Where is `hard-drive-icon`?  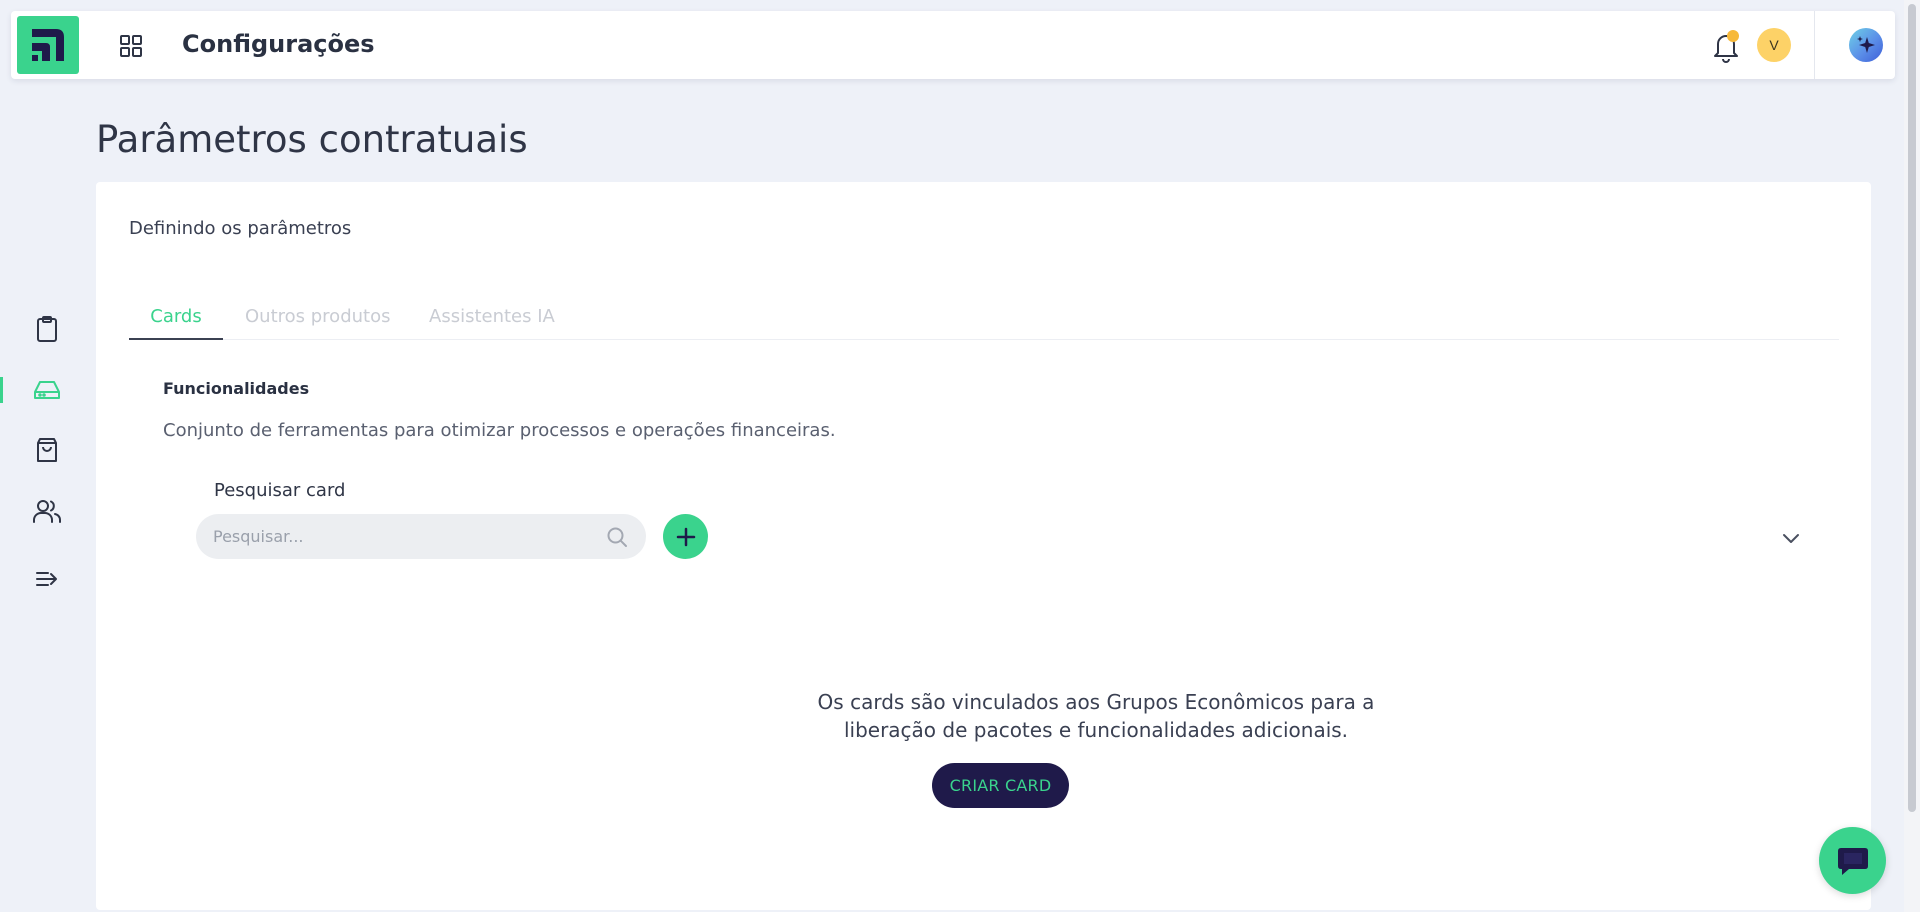 hard-drive-icon is located at coordinates (47, 390).